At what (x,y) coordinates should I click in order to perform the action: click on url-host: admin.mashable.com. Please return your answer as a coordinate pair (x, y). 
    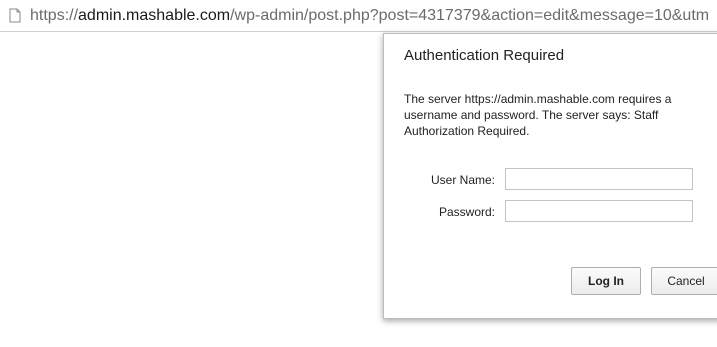
    Looking at the image, I should click on (154, 15).